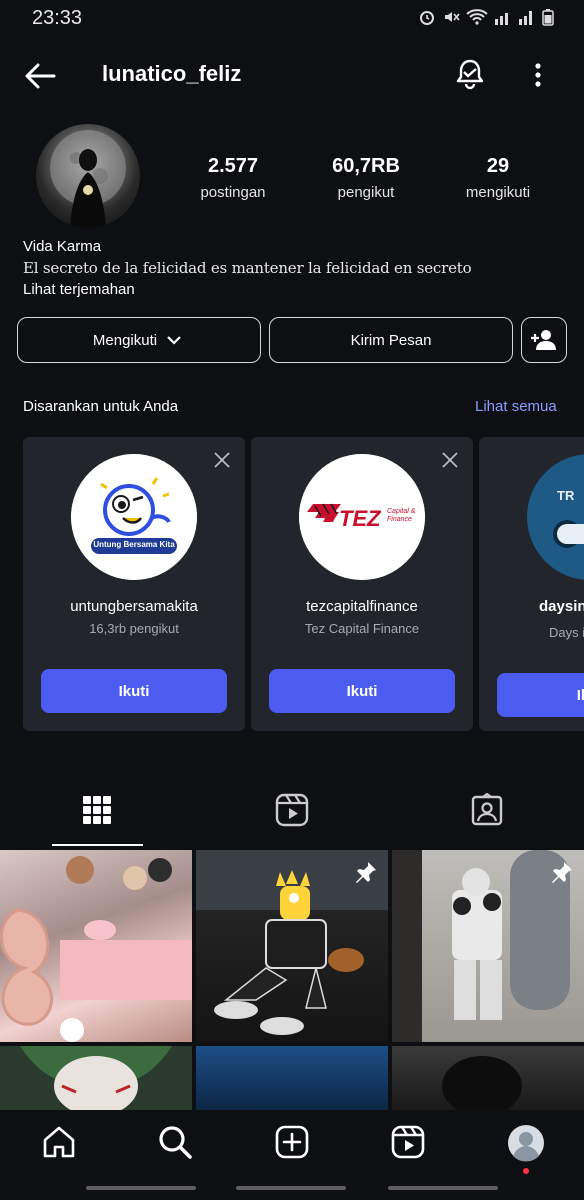  Describe the element at coordinates (134, 544) in the screenshot. I see `logo-text: Untung Bersama Kita` at that location.